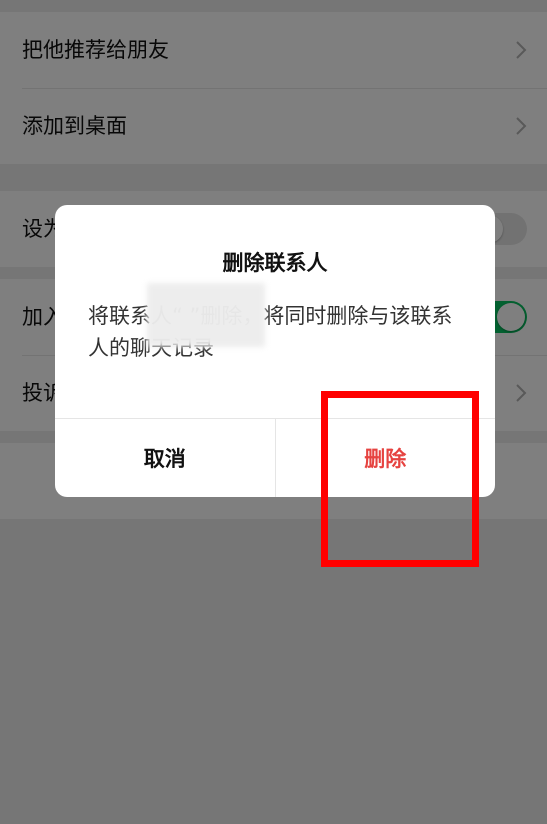  Describe the element at coordinates (165, 458) in the screenshot. I see `cancel-button: 取消` at that location.